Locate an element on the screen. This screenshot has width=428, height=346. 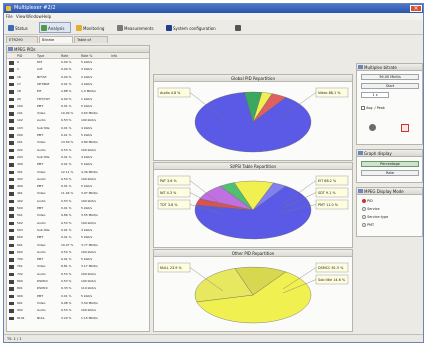
peak-checkbox: Avg. / Peak is located at coordinates (373, 108).